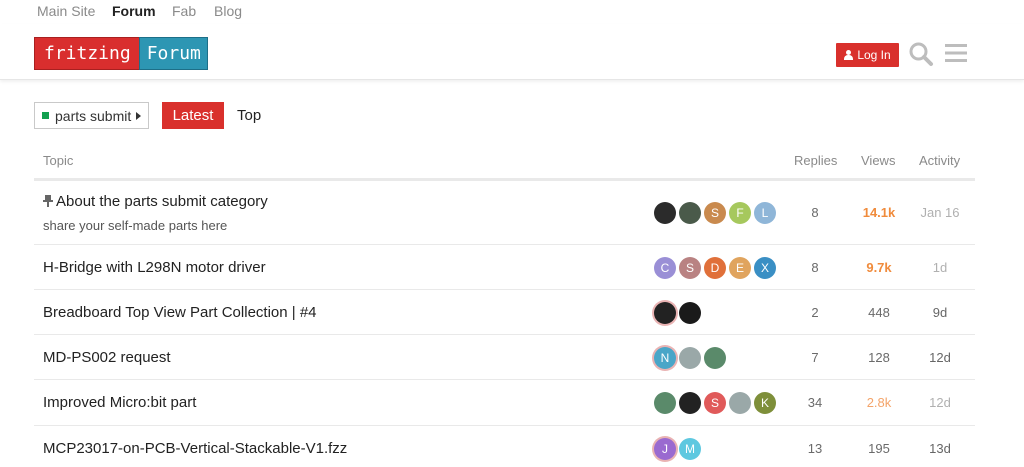 This screenshot has height=467, width=1024. What do you see at coordinates (665, 268) in the screenshot?
I see `letter-avatar: C` at bounding box center [665, 268].